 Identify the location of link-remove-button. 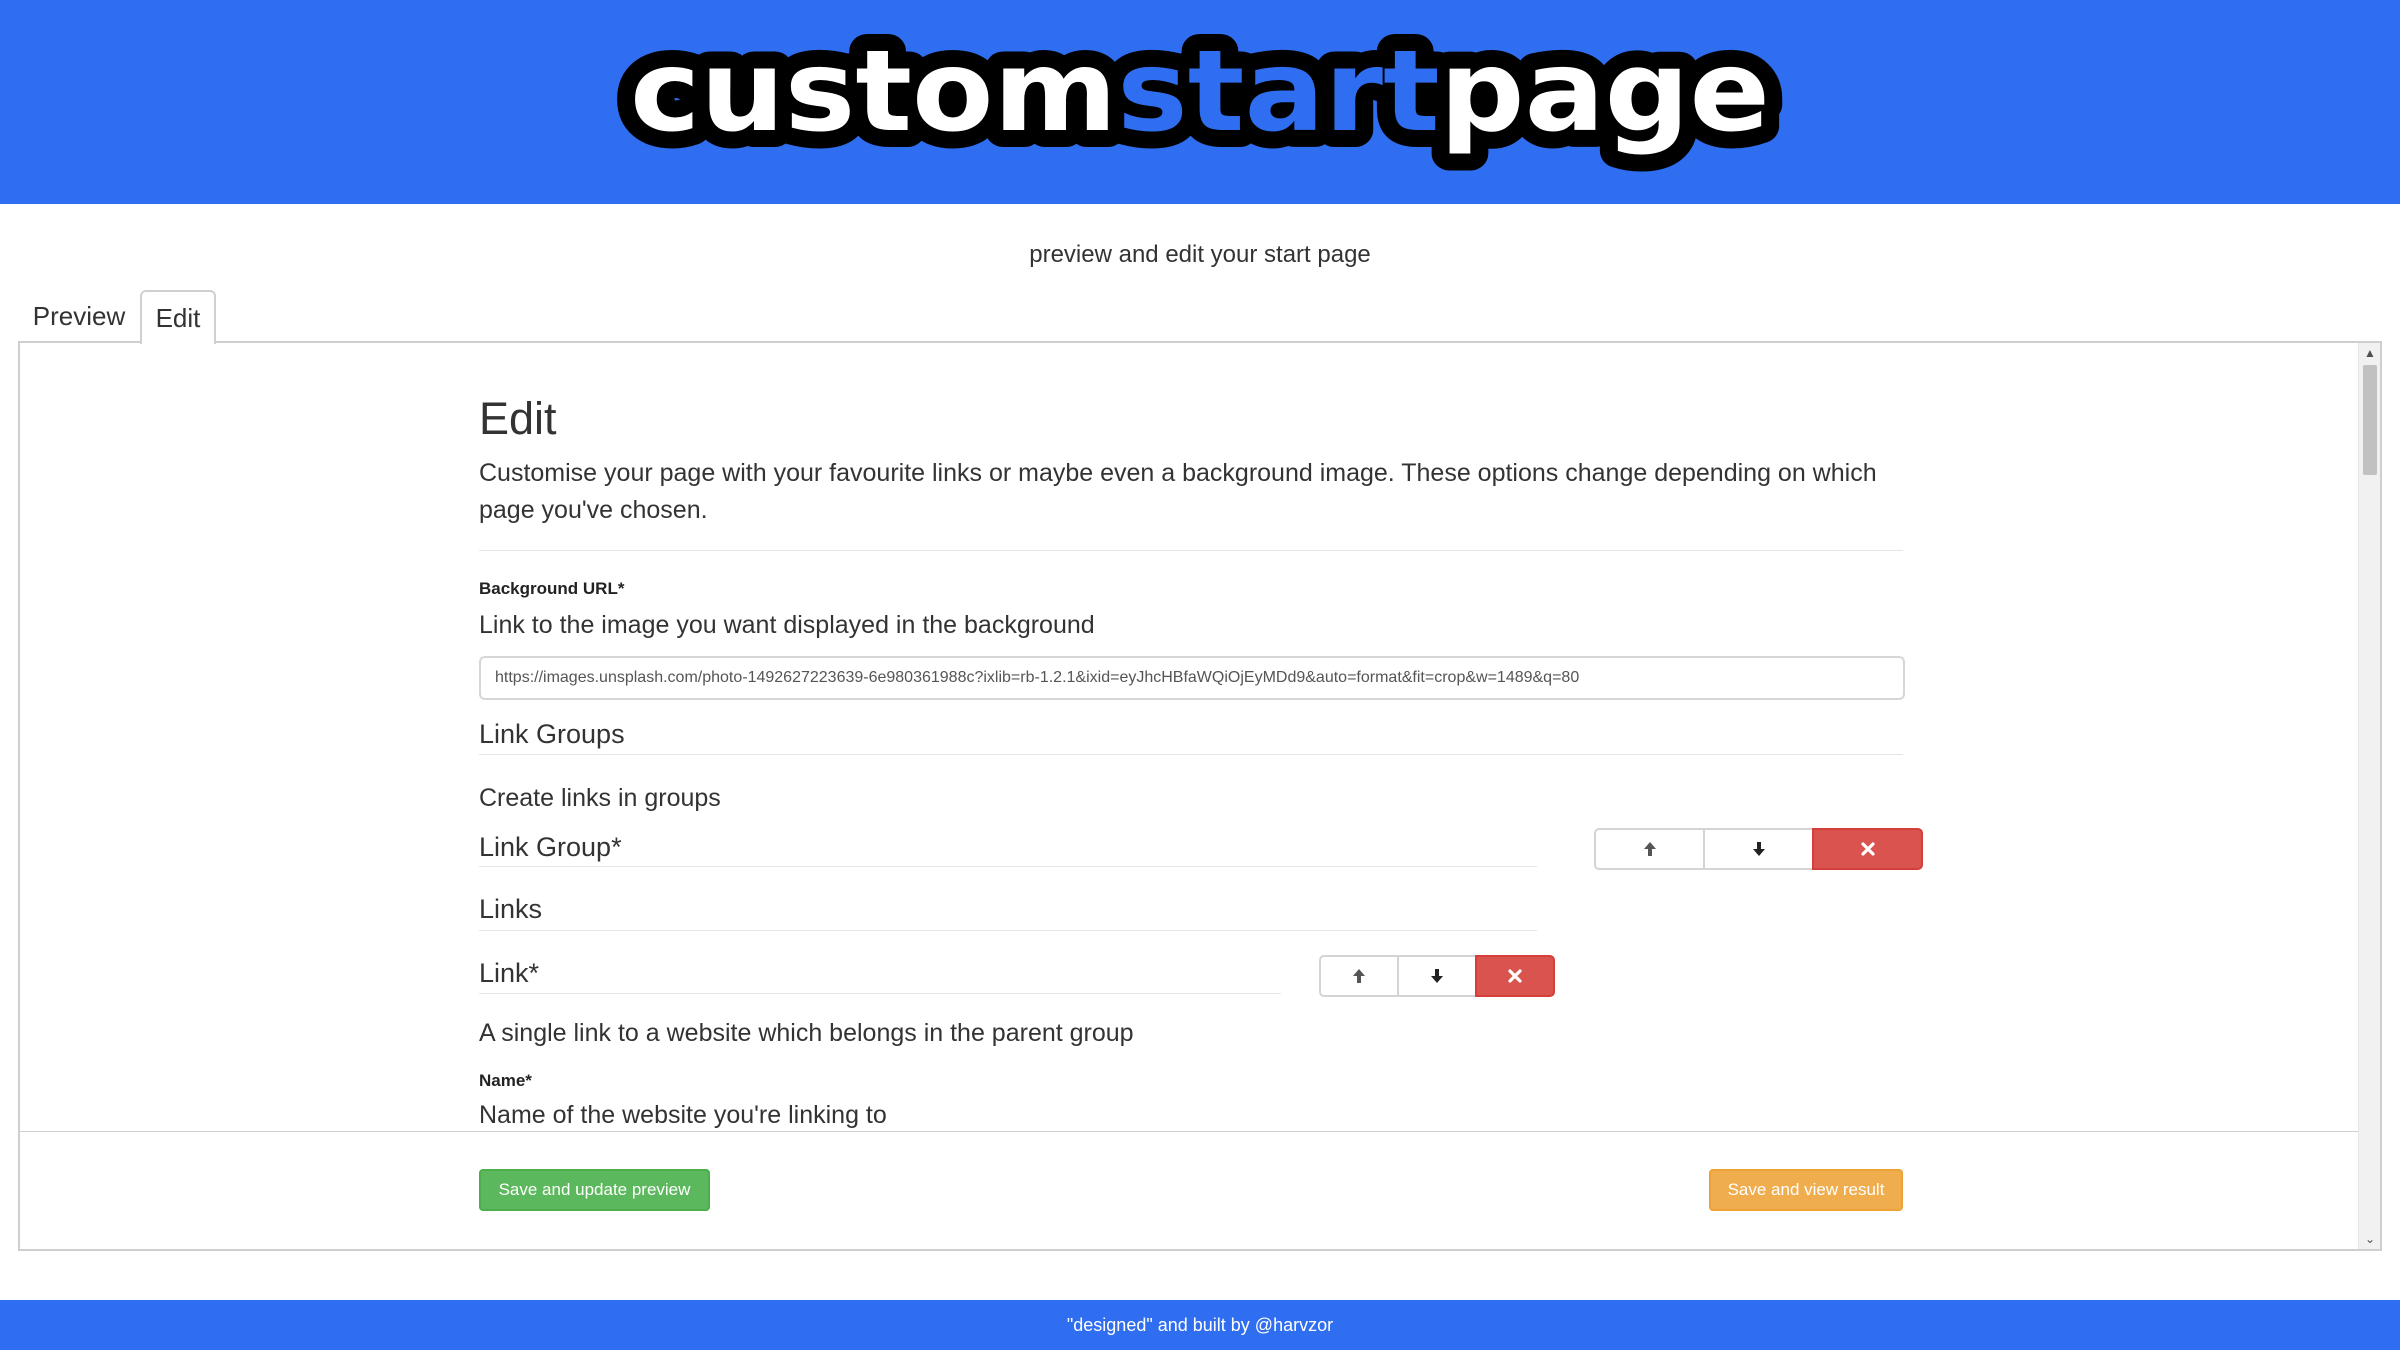
(1515, 976).